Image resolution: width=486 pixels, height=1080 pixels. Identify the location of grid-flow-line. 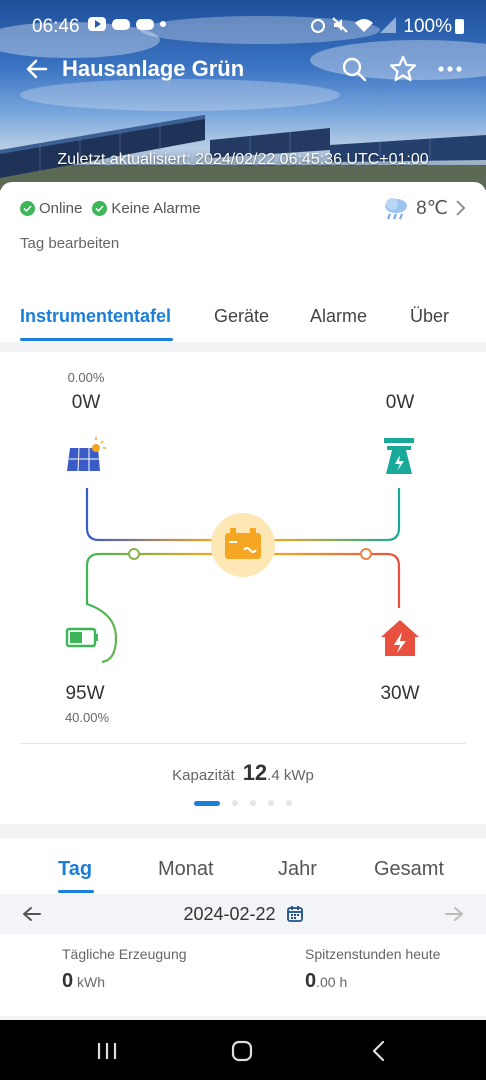
(337, 515).